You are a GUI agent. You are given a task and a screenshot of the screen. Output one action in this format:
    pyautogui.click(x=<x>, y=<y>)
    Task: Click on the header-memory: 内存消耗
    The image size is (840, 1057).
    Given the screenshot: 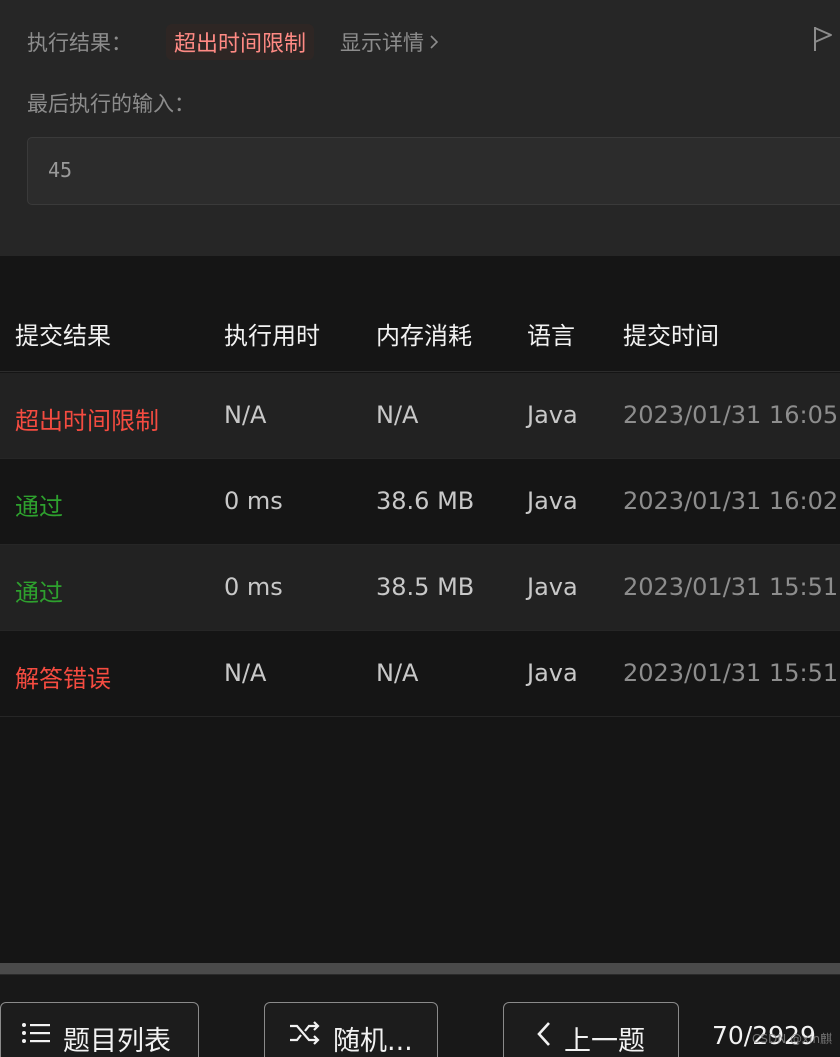 What is the action you would take?
    pyautogui.click(x=424, y=336)
    